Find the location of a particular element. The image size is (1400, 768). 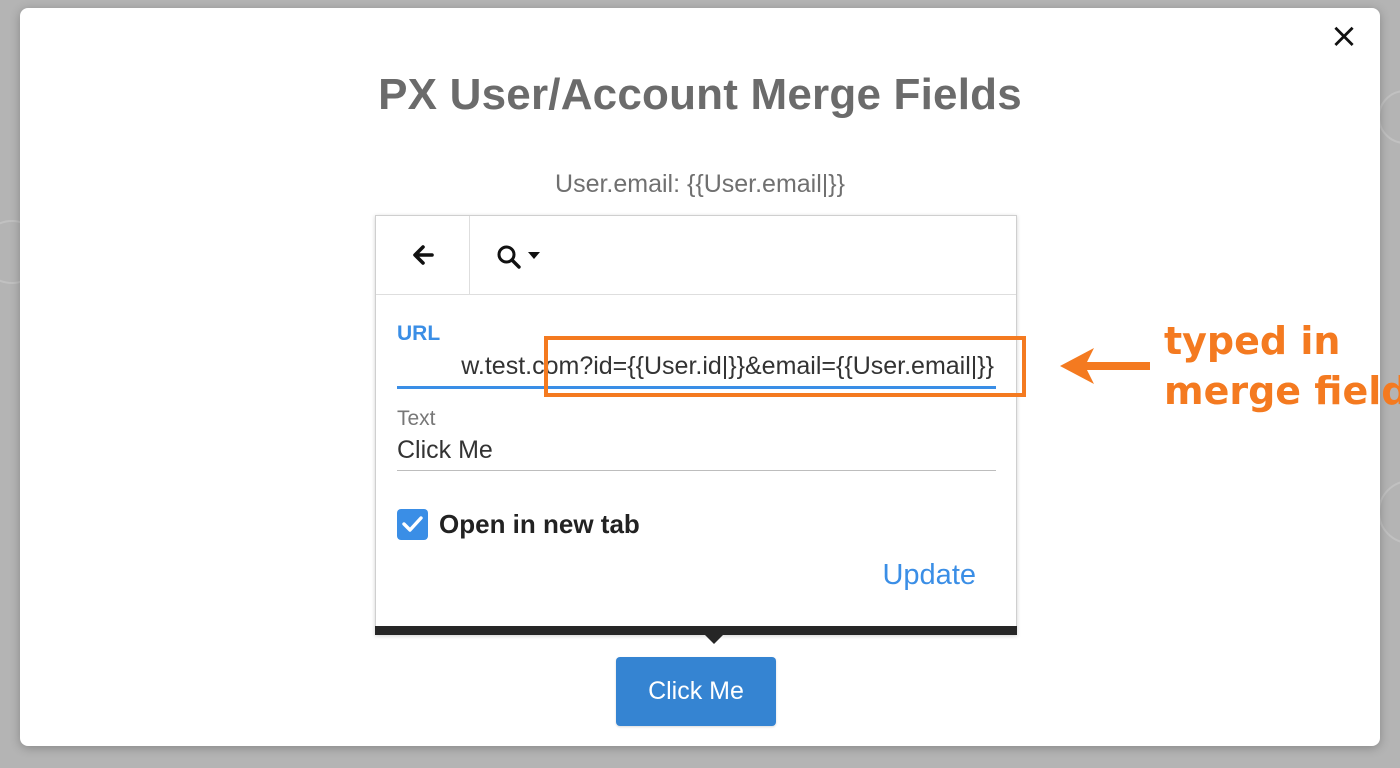

annotation-callout: typed in merge fields is located at coordinates (1282, 366).